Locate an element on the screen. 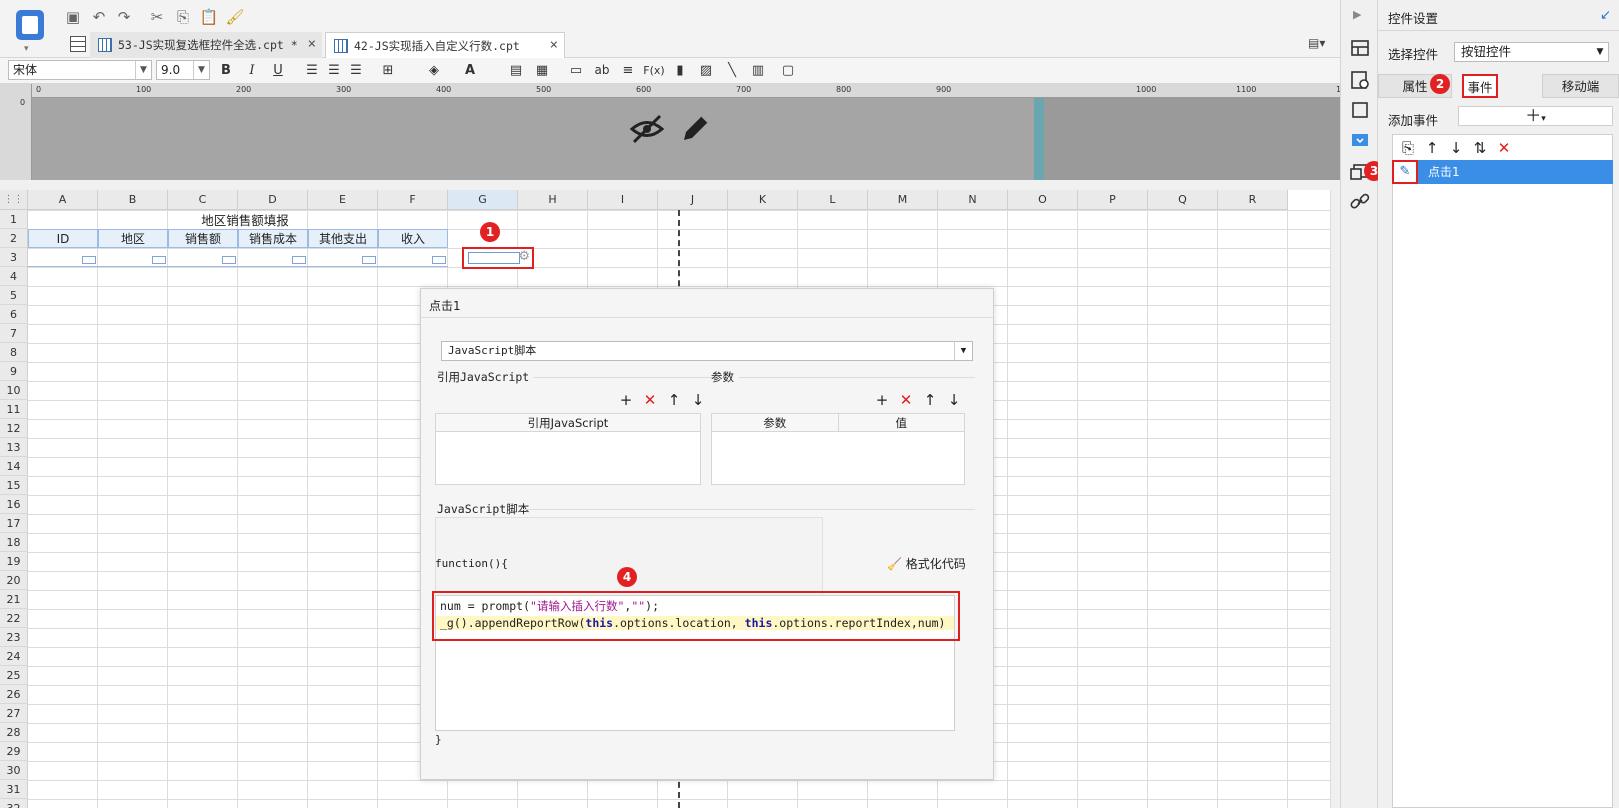 Image resolution: width=1619 pixels, height=808 pixels. row-header: 26 is located at coordinates (14, 694).